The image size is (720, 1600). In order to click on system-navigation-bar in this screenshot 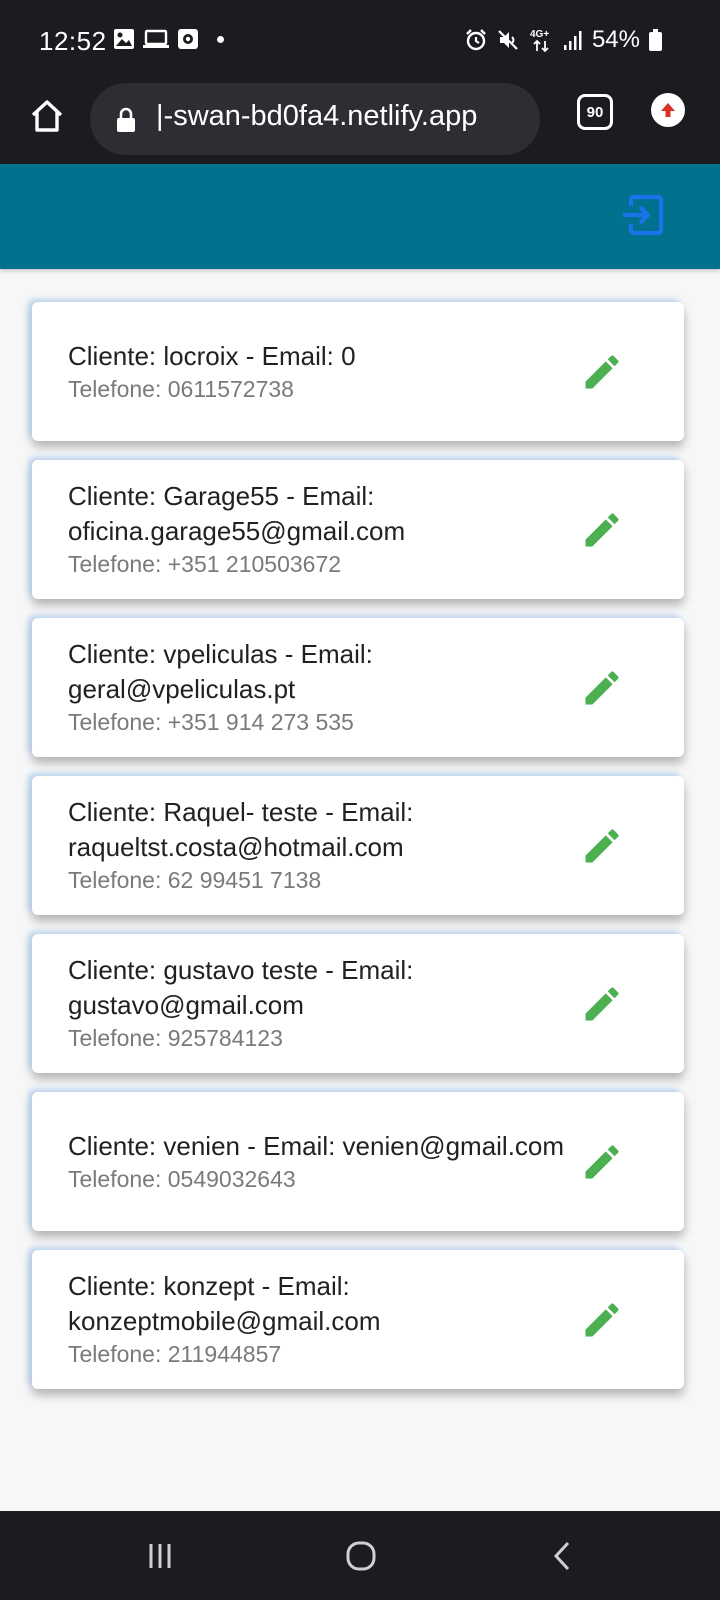, I will do `click(360, 1555)`.